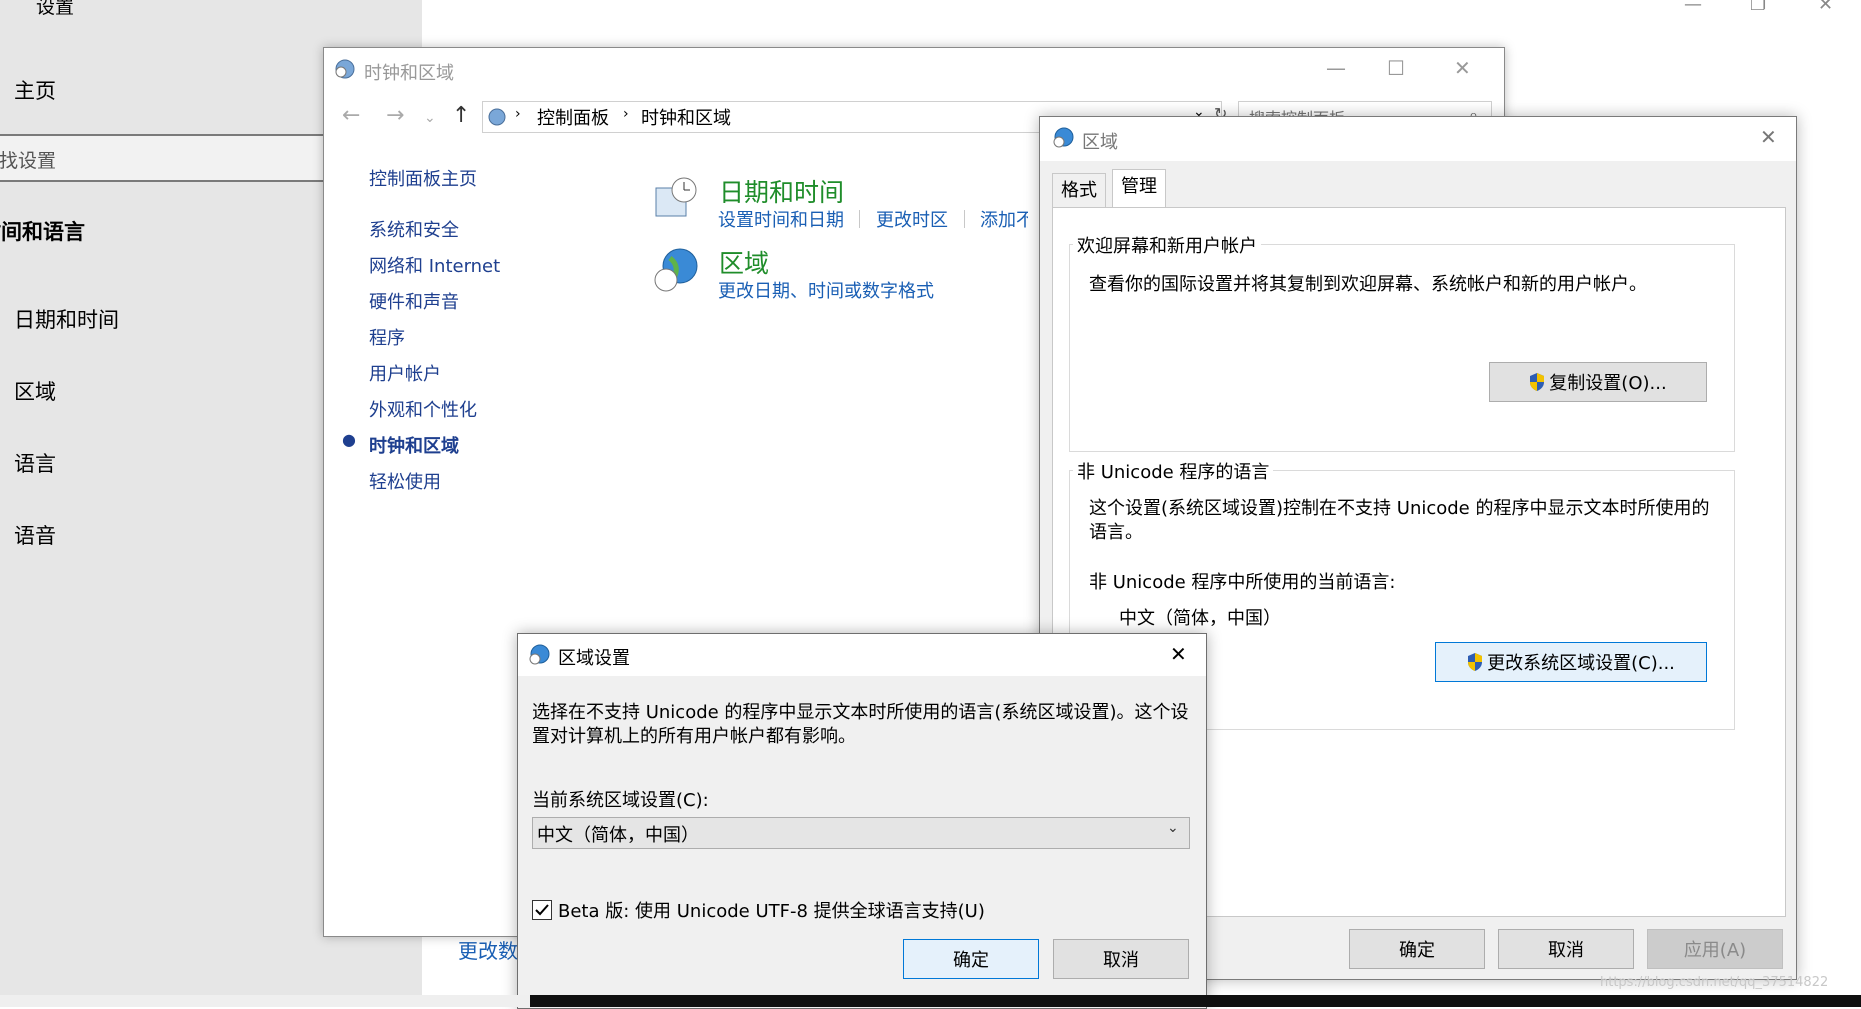 This screenshot has width=1861, height=1009. What do you see at coordinates (694, 736) in the screenshot?
I see `region-settings-desc-line2: 置对计算机上的所有用户帐户都有影响。` at bounding box center [694, 736].